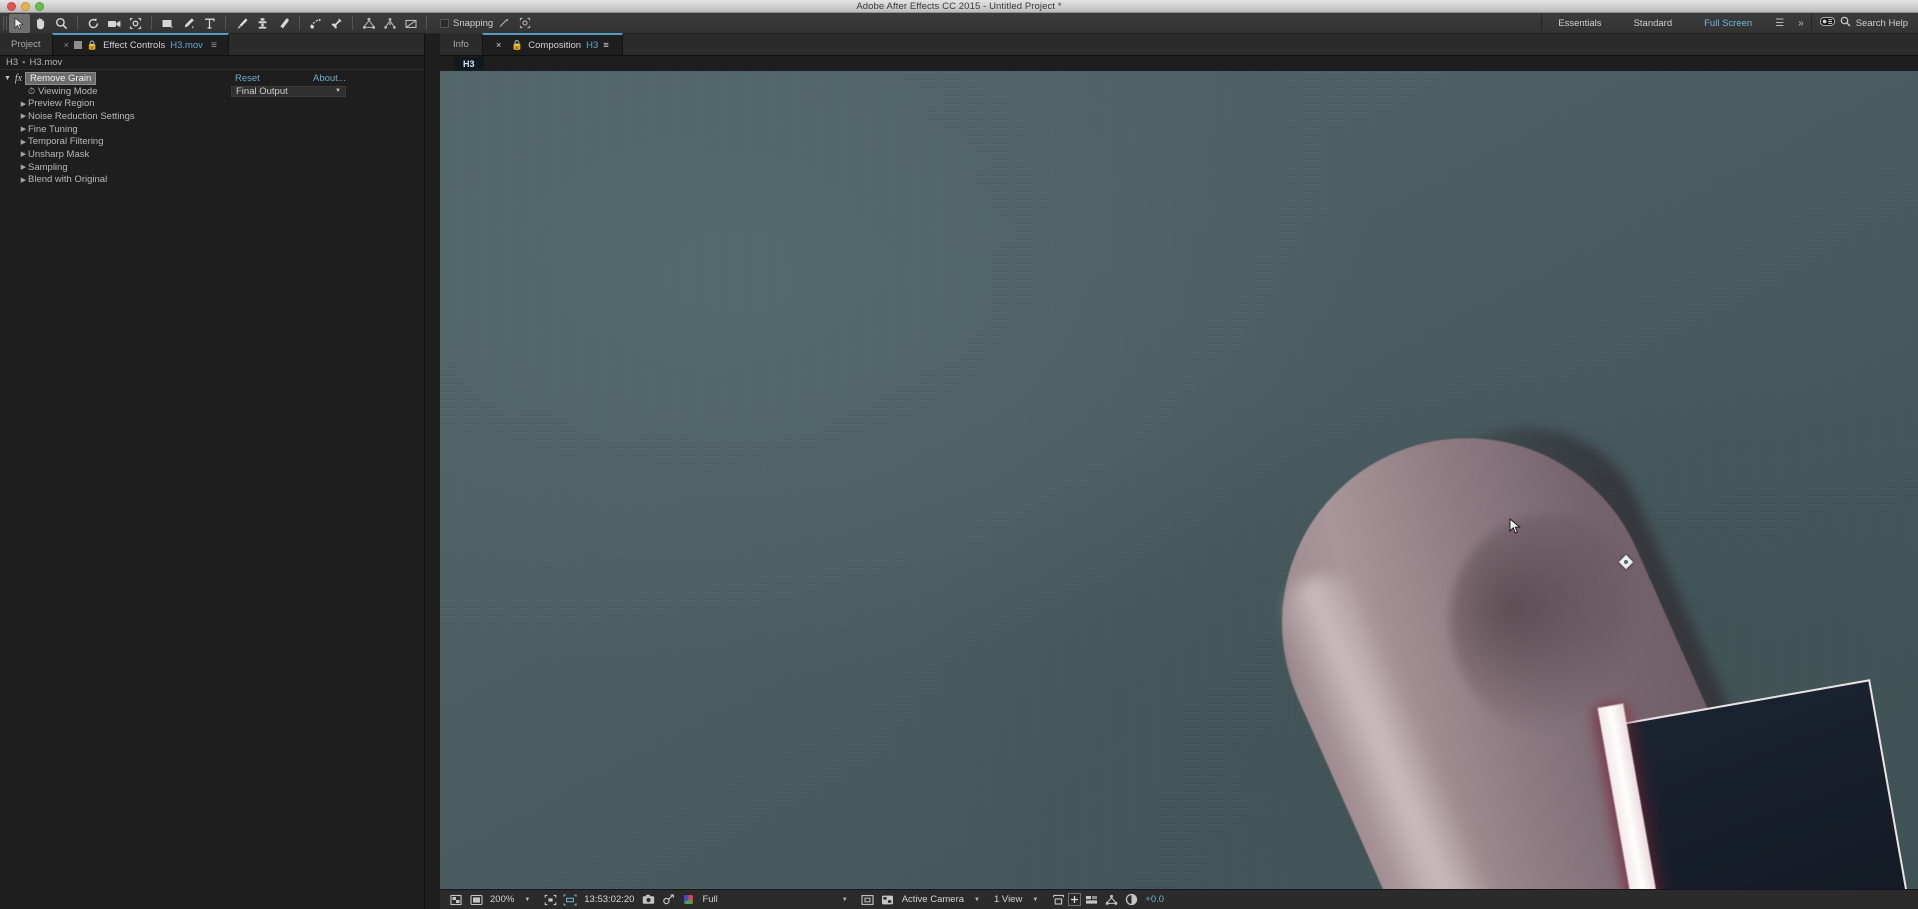 This screenshot has height=909, width=1918. Describe the element at coordinates (1037, 900) in the screenshot. I see `views-chevron-down-icon: ▼` at that location.